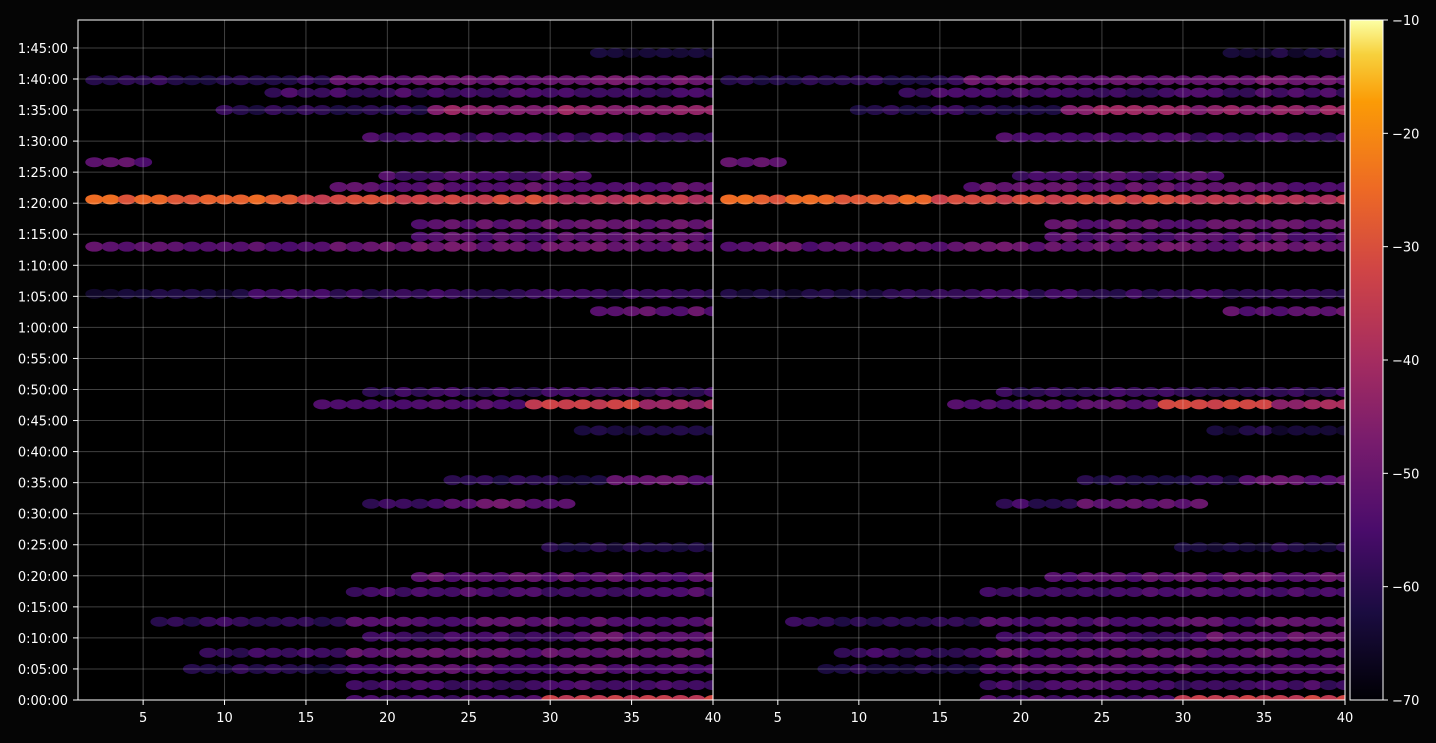 The width and height of the screenshot is (1436, 743). What do you see at coordinates (1345, 718) in the screenshot?
I see `x-tick-label: 40` at bounding box center [1345, 718].